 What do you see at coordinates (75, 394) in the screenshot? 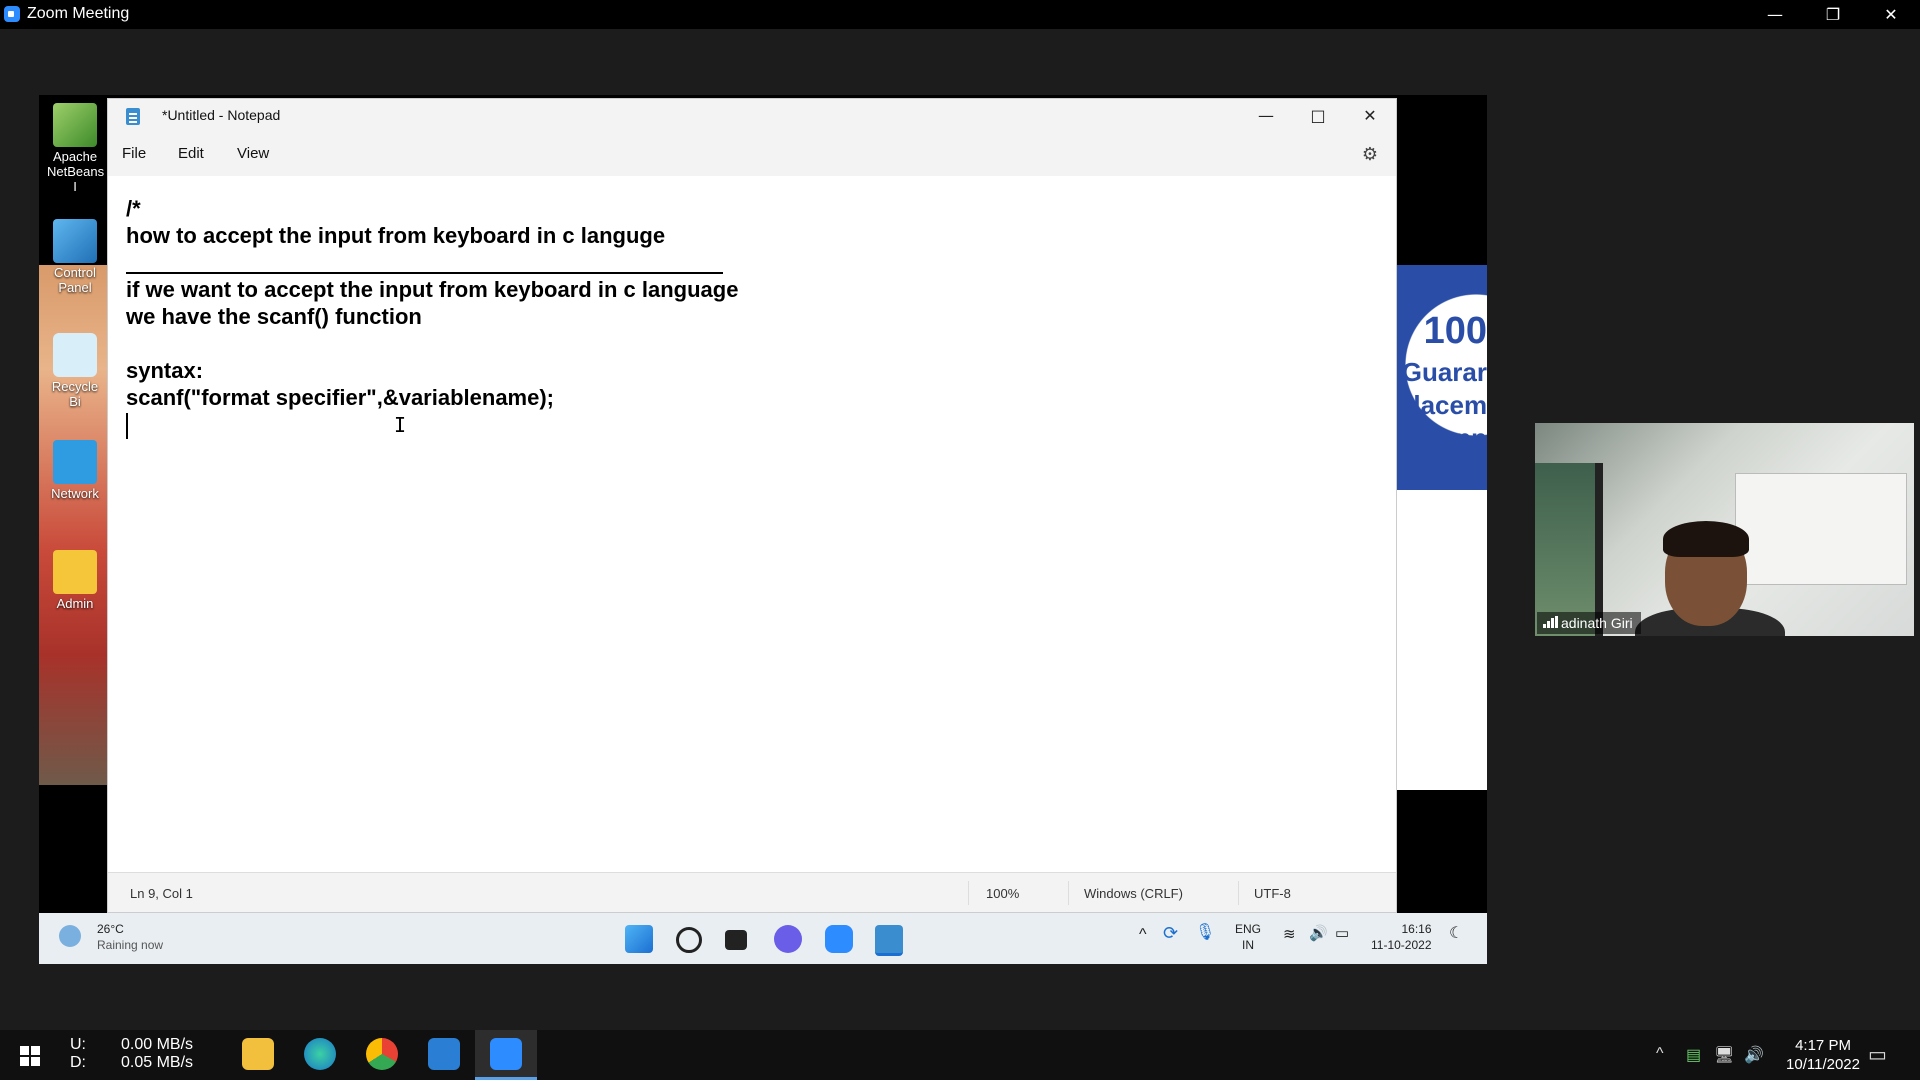
I see `desktop-icon-label: Recycle Bi` at bounding box center [75, 394].